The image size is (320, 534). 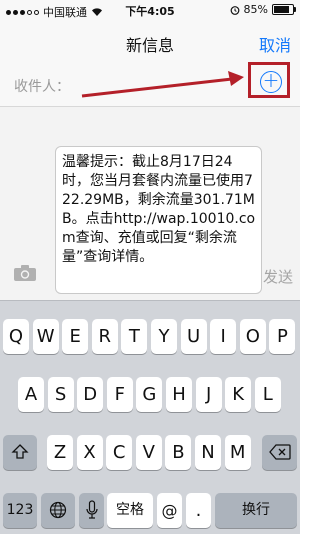 What do you see at coordinates (234, 10) in the screenshot?
I see `alarm-icon` at bounding box center [234, 10].